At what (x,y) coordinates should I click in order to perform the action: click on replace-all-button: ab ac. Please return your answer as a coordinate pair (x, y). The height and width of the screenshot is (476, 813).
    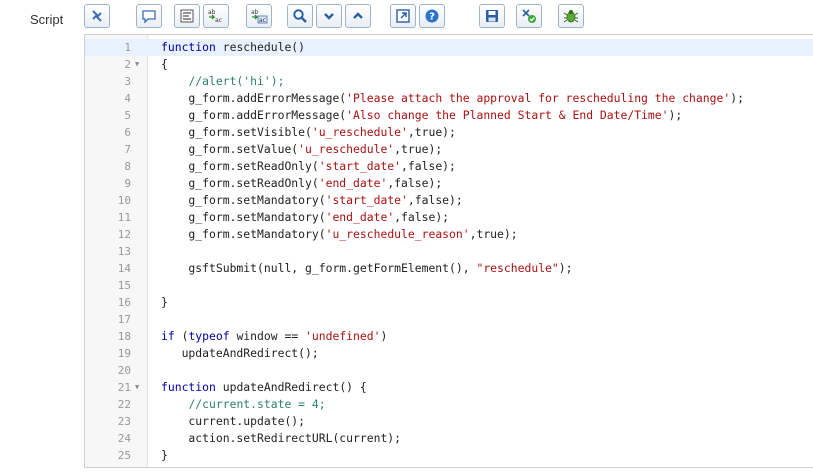
    Looking at the image, I should click on (259, 16).